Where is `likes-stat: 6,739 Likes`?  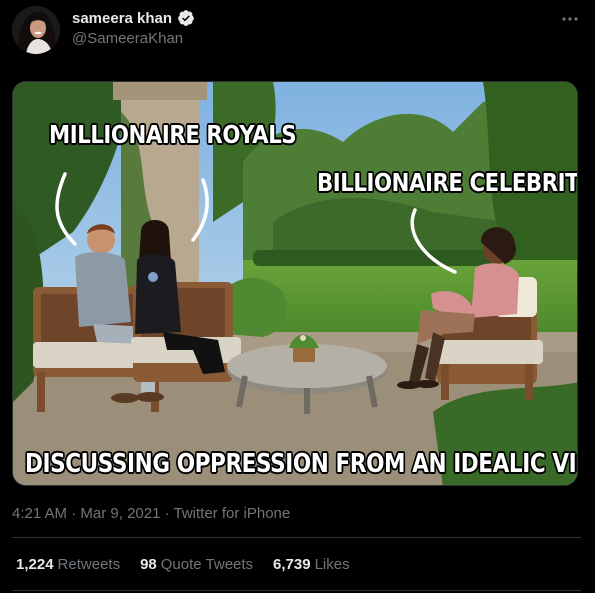
likes-stat: 6,739 Likes is located at coordinates (311, 564).